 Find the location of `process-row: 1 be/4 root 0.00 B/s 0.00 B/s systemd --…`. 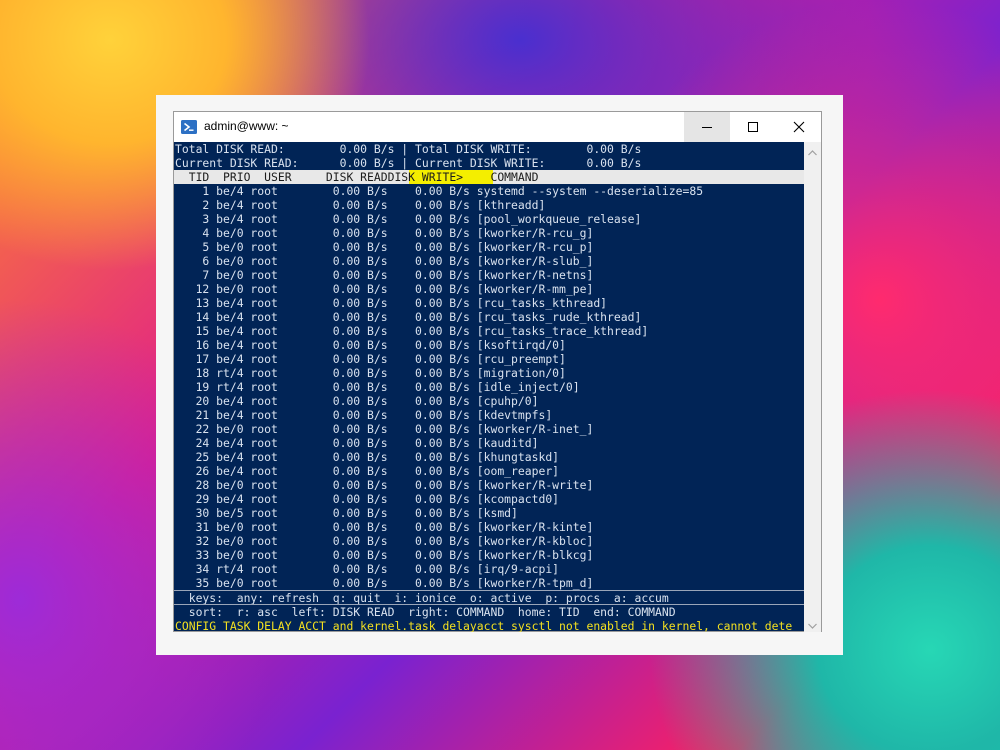

process-row: 1 be/4 root 0.00 B/s 0.00 B/s systemd --… is located at coordinates (439, 191).